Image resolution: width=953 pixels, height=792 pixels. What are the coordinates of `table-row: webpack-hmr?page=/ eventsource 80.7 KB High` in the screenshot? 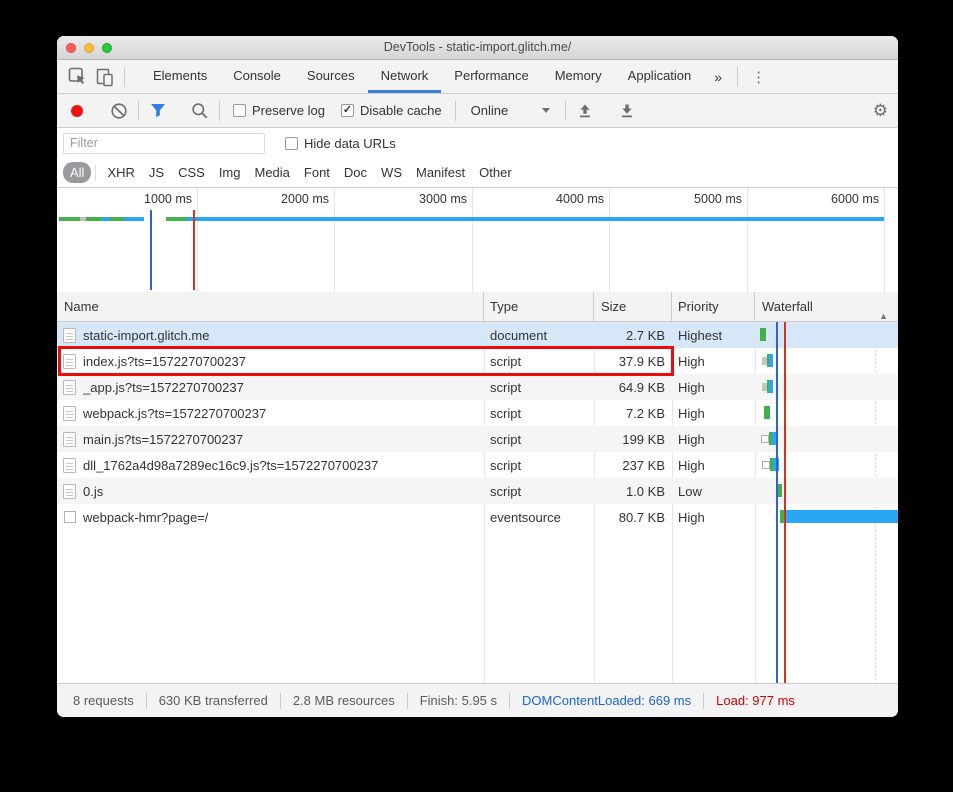 It's located at (477, 517).